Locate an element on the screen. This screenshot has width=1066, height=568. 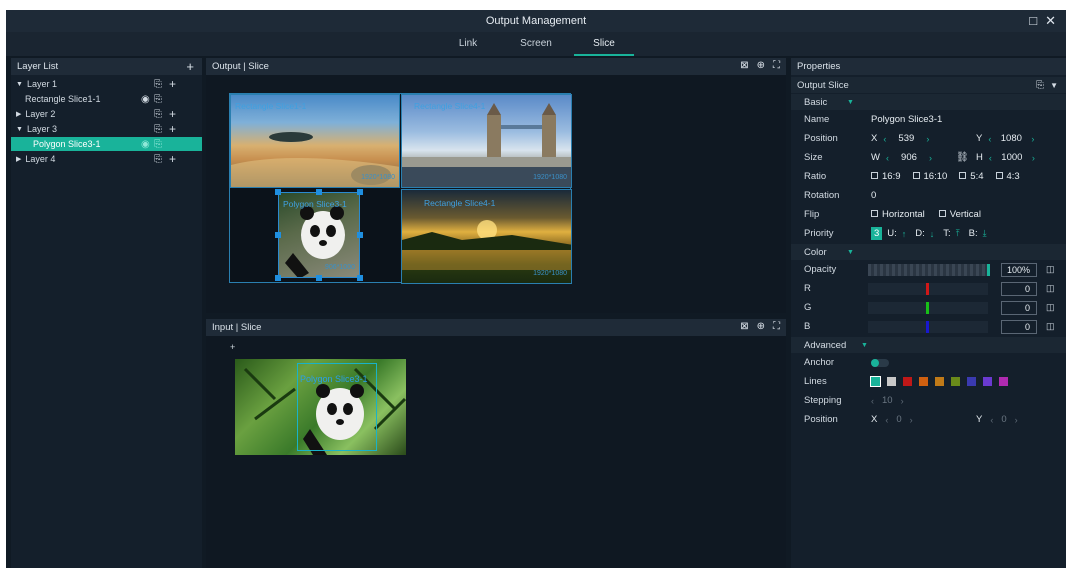
tab-screen: Screen is located at coordinates (536, 44).